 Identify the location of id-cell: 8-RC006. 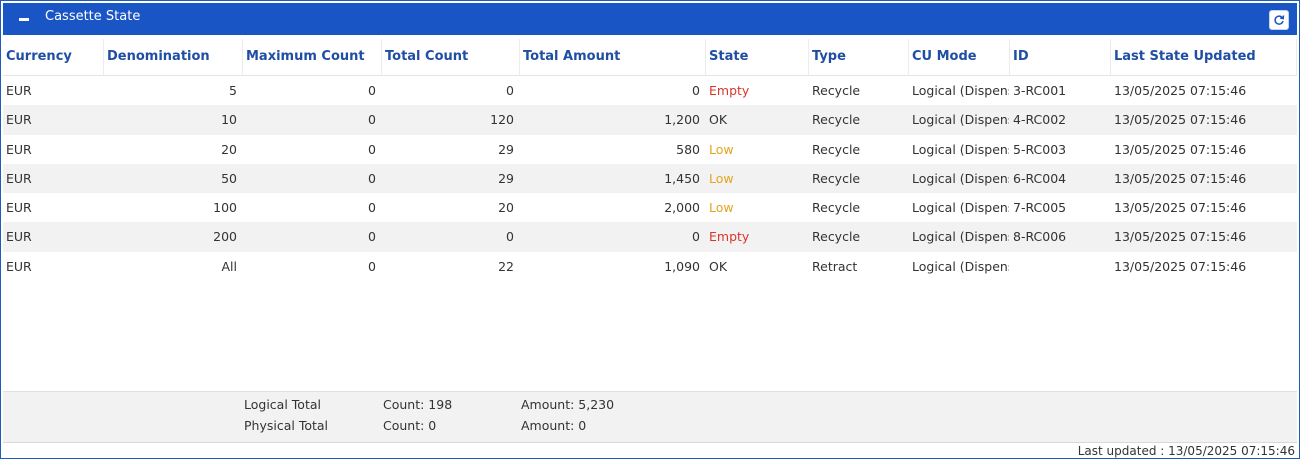
(1040, 237).